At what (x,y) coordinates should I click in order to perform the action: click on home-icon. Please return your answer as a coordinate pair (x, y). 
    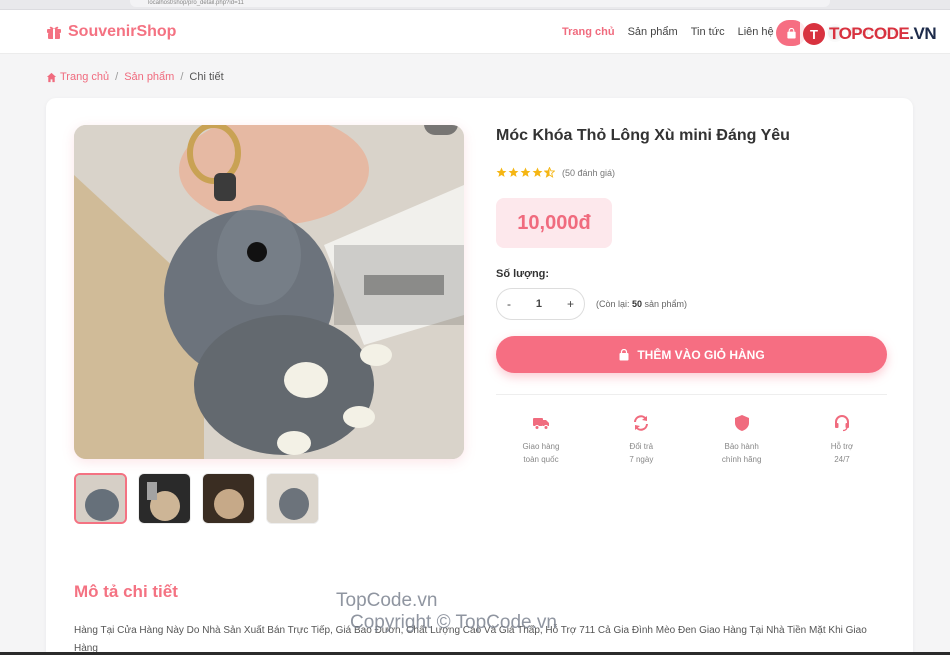
    Looking at the image, I should click on (51, 77).